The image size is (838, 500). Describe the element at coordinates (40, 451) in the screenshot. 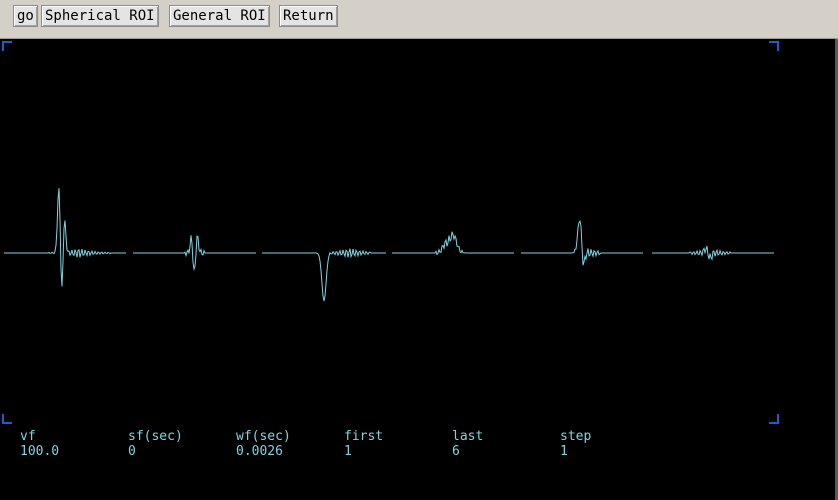

I see `param-value-vf: 100.0` at that location.